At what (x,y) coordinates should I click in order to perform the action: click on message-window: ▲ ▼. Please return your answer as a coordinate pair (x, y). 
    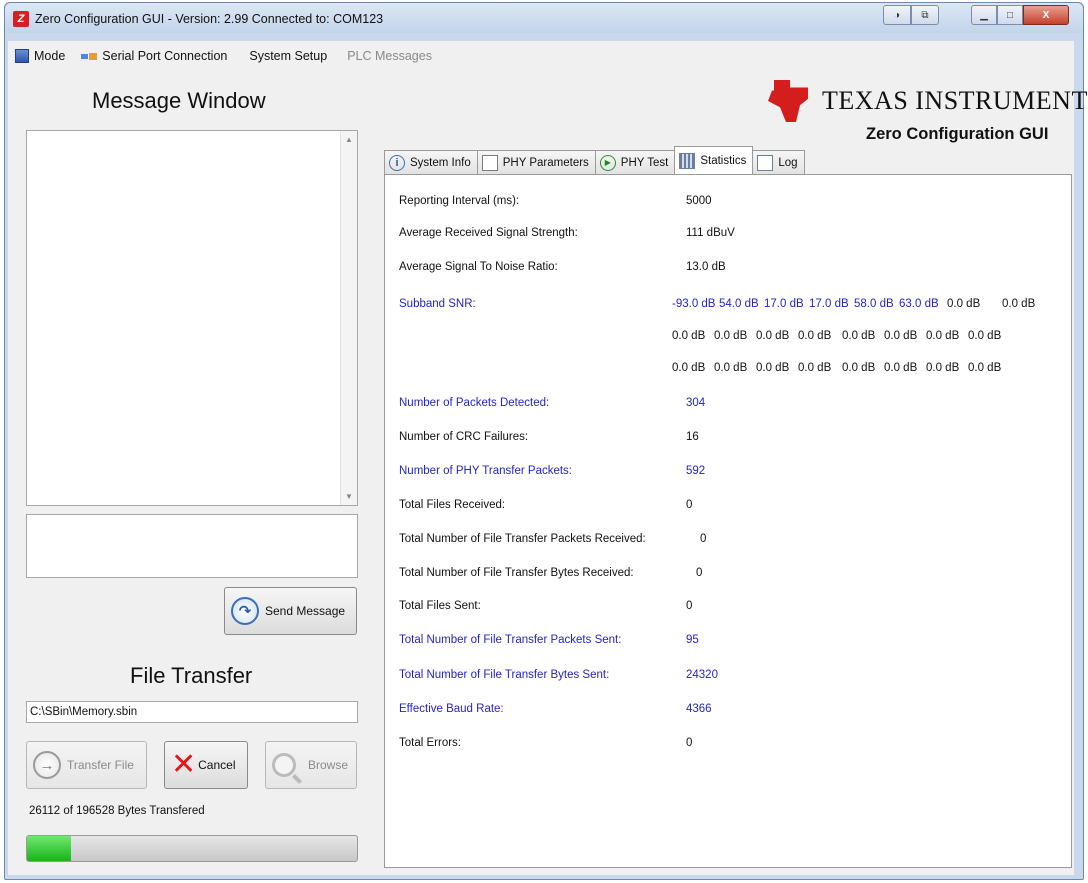
    Looking at the image, I should click on (192, 318).